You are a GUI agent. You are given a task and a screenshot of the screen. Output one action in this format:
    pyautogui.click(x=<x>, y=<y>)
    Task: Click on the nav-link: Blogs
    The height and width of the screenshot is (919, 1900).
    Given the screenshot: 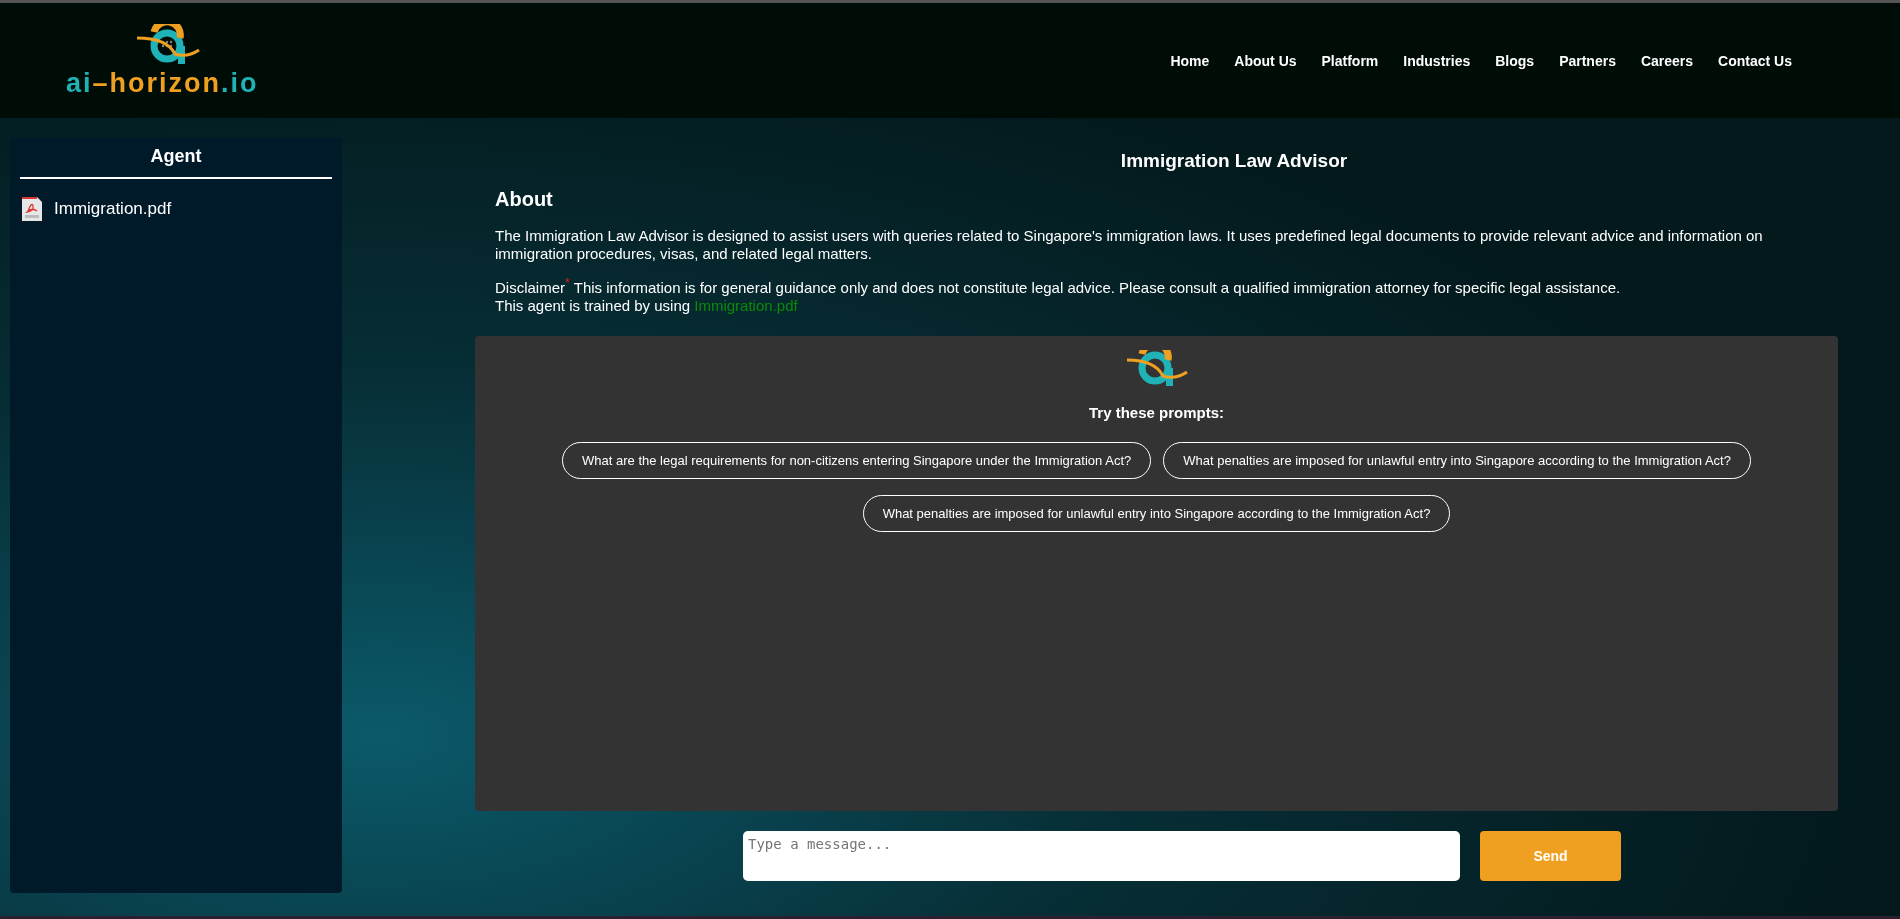 What is the action you would take?
    pyautogui.click(x=1515, y=60)
    